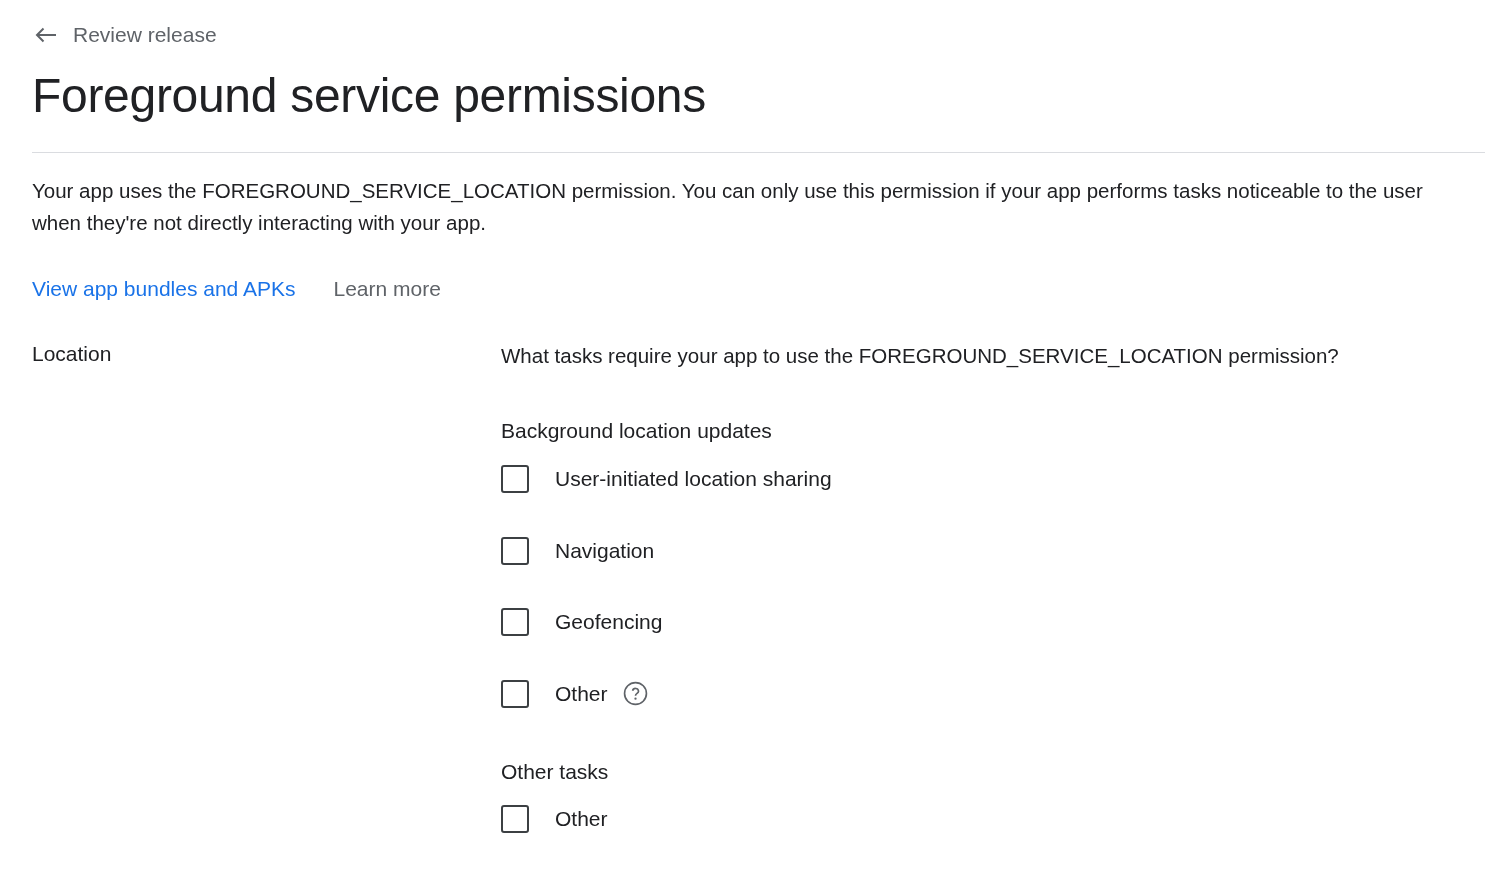 The image size is (1485, 884). I want to click on group-title: Other tasks, so click(555, 771).